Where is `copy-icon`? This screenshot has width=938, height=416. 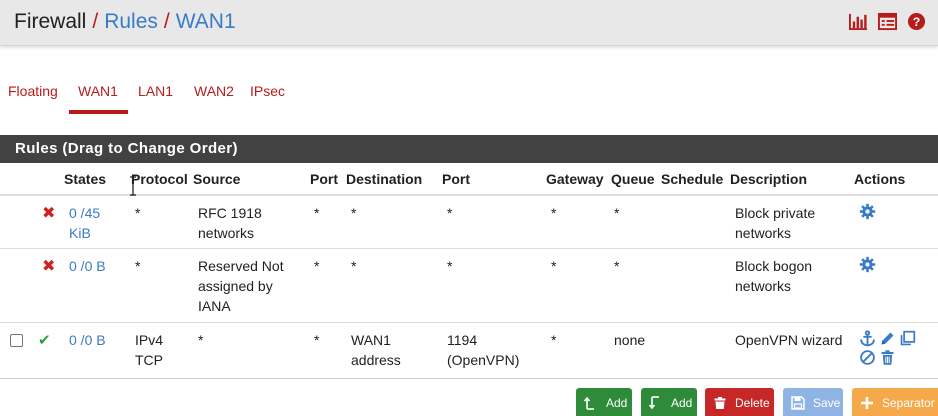 copy-icon is located at coordinates (907, 338).